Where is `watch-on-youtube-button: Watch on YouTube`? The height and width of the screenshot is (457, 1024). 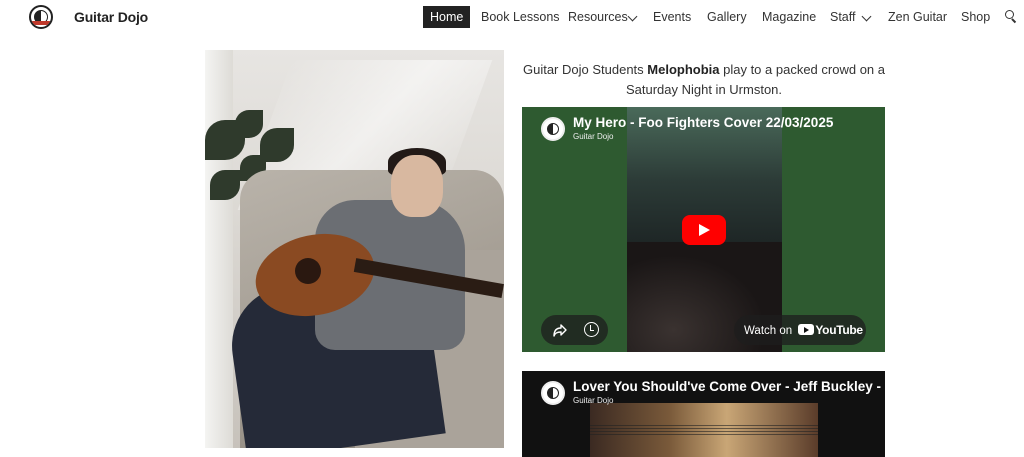
watch-on-youtube-button: Watch on YouTube is located at coordinates (800, 330).